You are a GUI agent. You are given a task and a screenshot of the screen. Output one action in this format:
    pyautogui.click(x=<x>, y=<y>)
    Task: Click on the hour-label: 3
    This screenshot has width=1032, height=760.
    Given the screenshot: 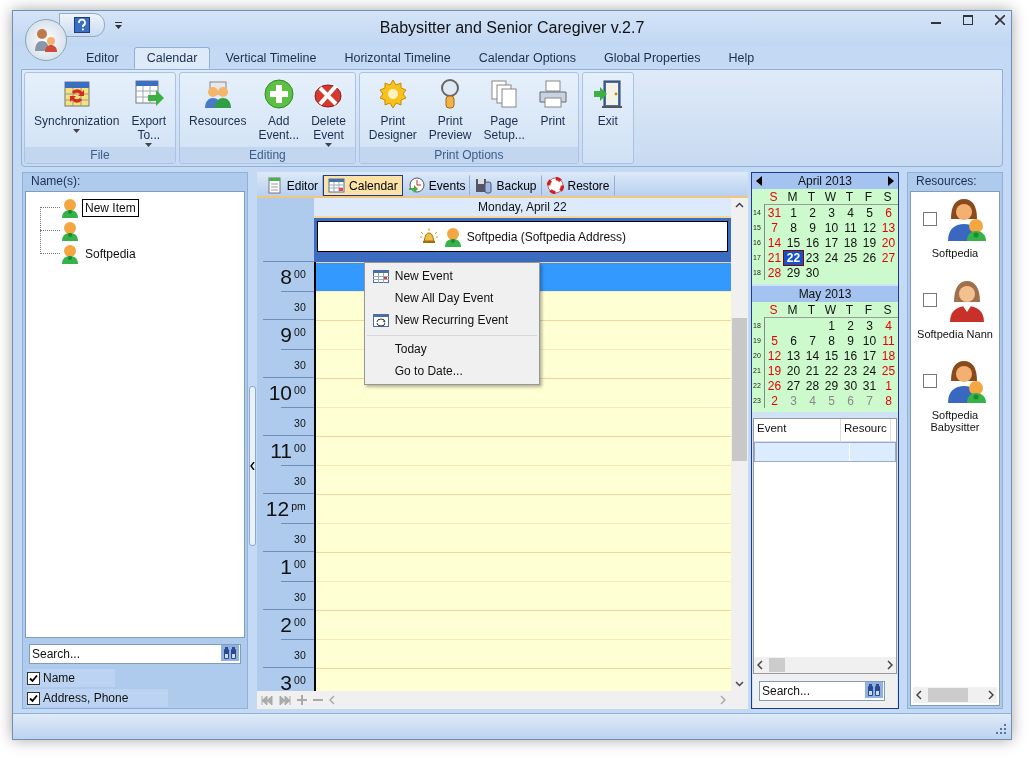 What is the action you would take?
    pyautogui.click(x=286, y=680)
    